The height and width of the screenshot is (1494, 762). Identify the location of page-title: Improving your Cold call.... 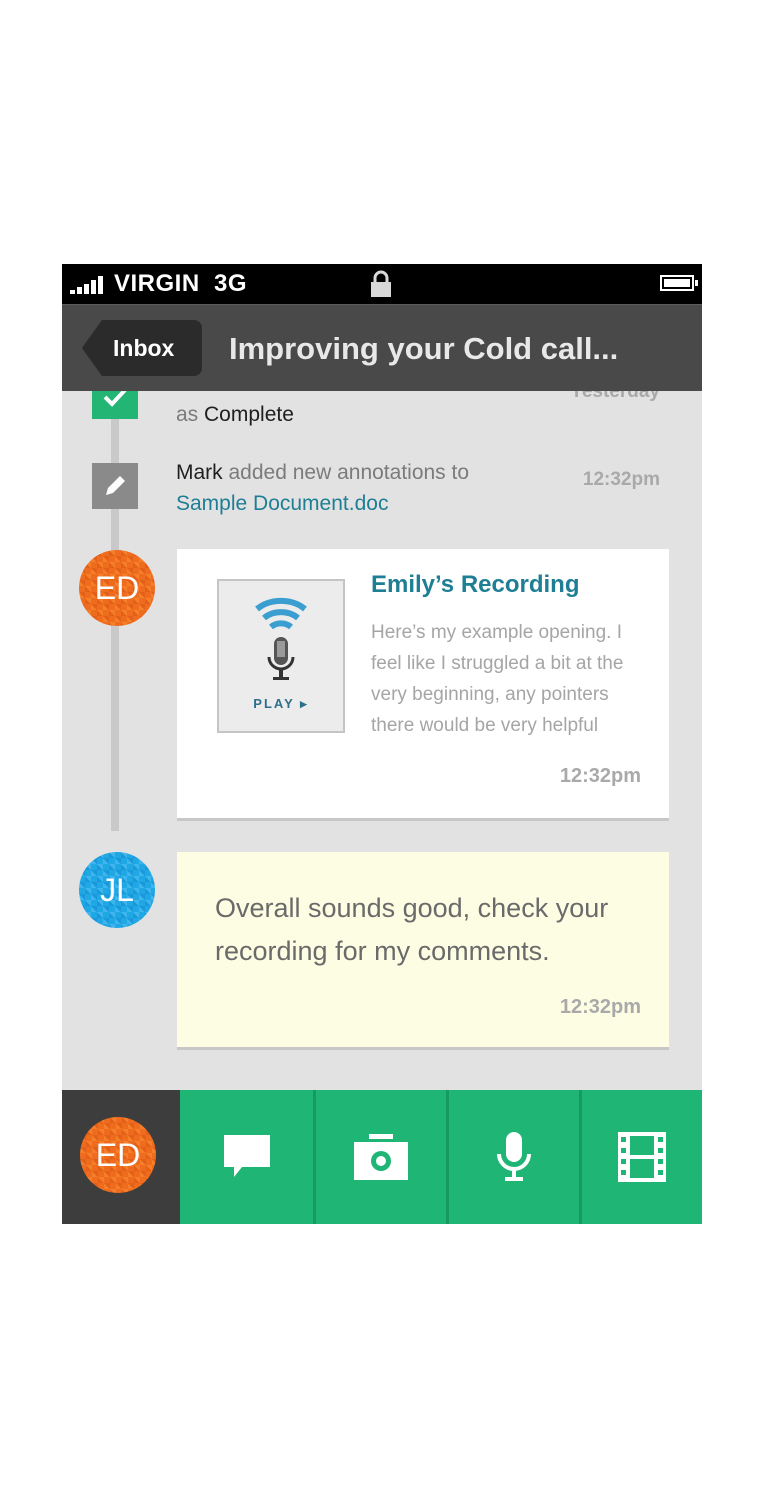
(424, 348).